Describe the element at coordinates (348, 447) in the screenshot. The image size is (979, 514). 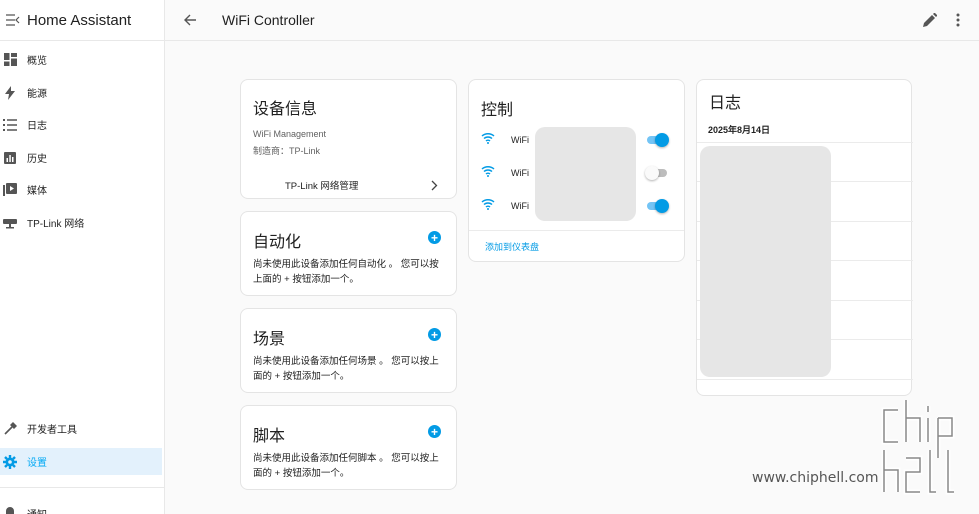
I see `script-card: 脚本 + 尚未使用此设备添加任何脚本 。 您可以按上 面的 + 按钮添加一个。` at that location.